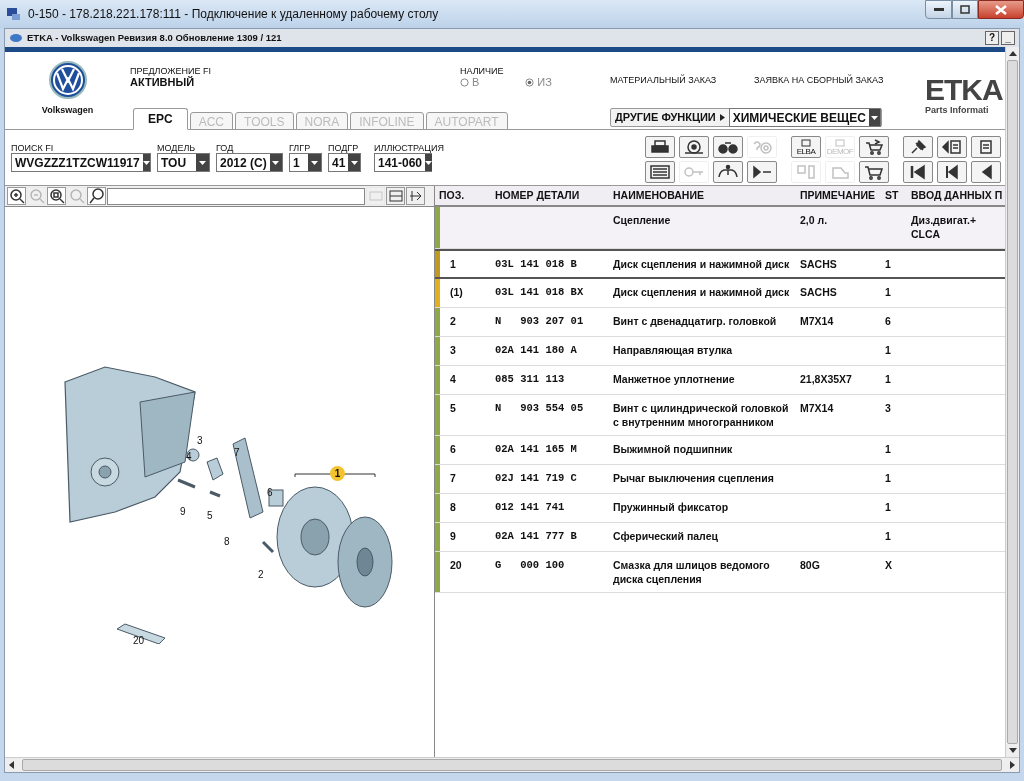 The image size is (1024, 781). I want to click on table-cell: M7X14, so click(817, 321).